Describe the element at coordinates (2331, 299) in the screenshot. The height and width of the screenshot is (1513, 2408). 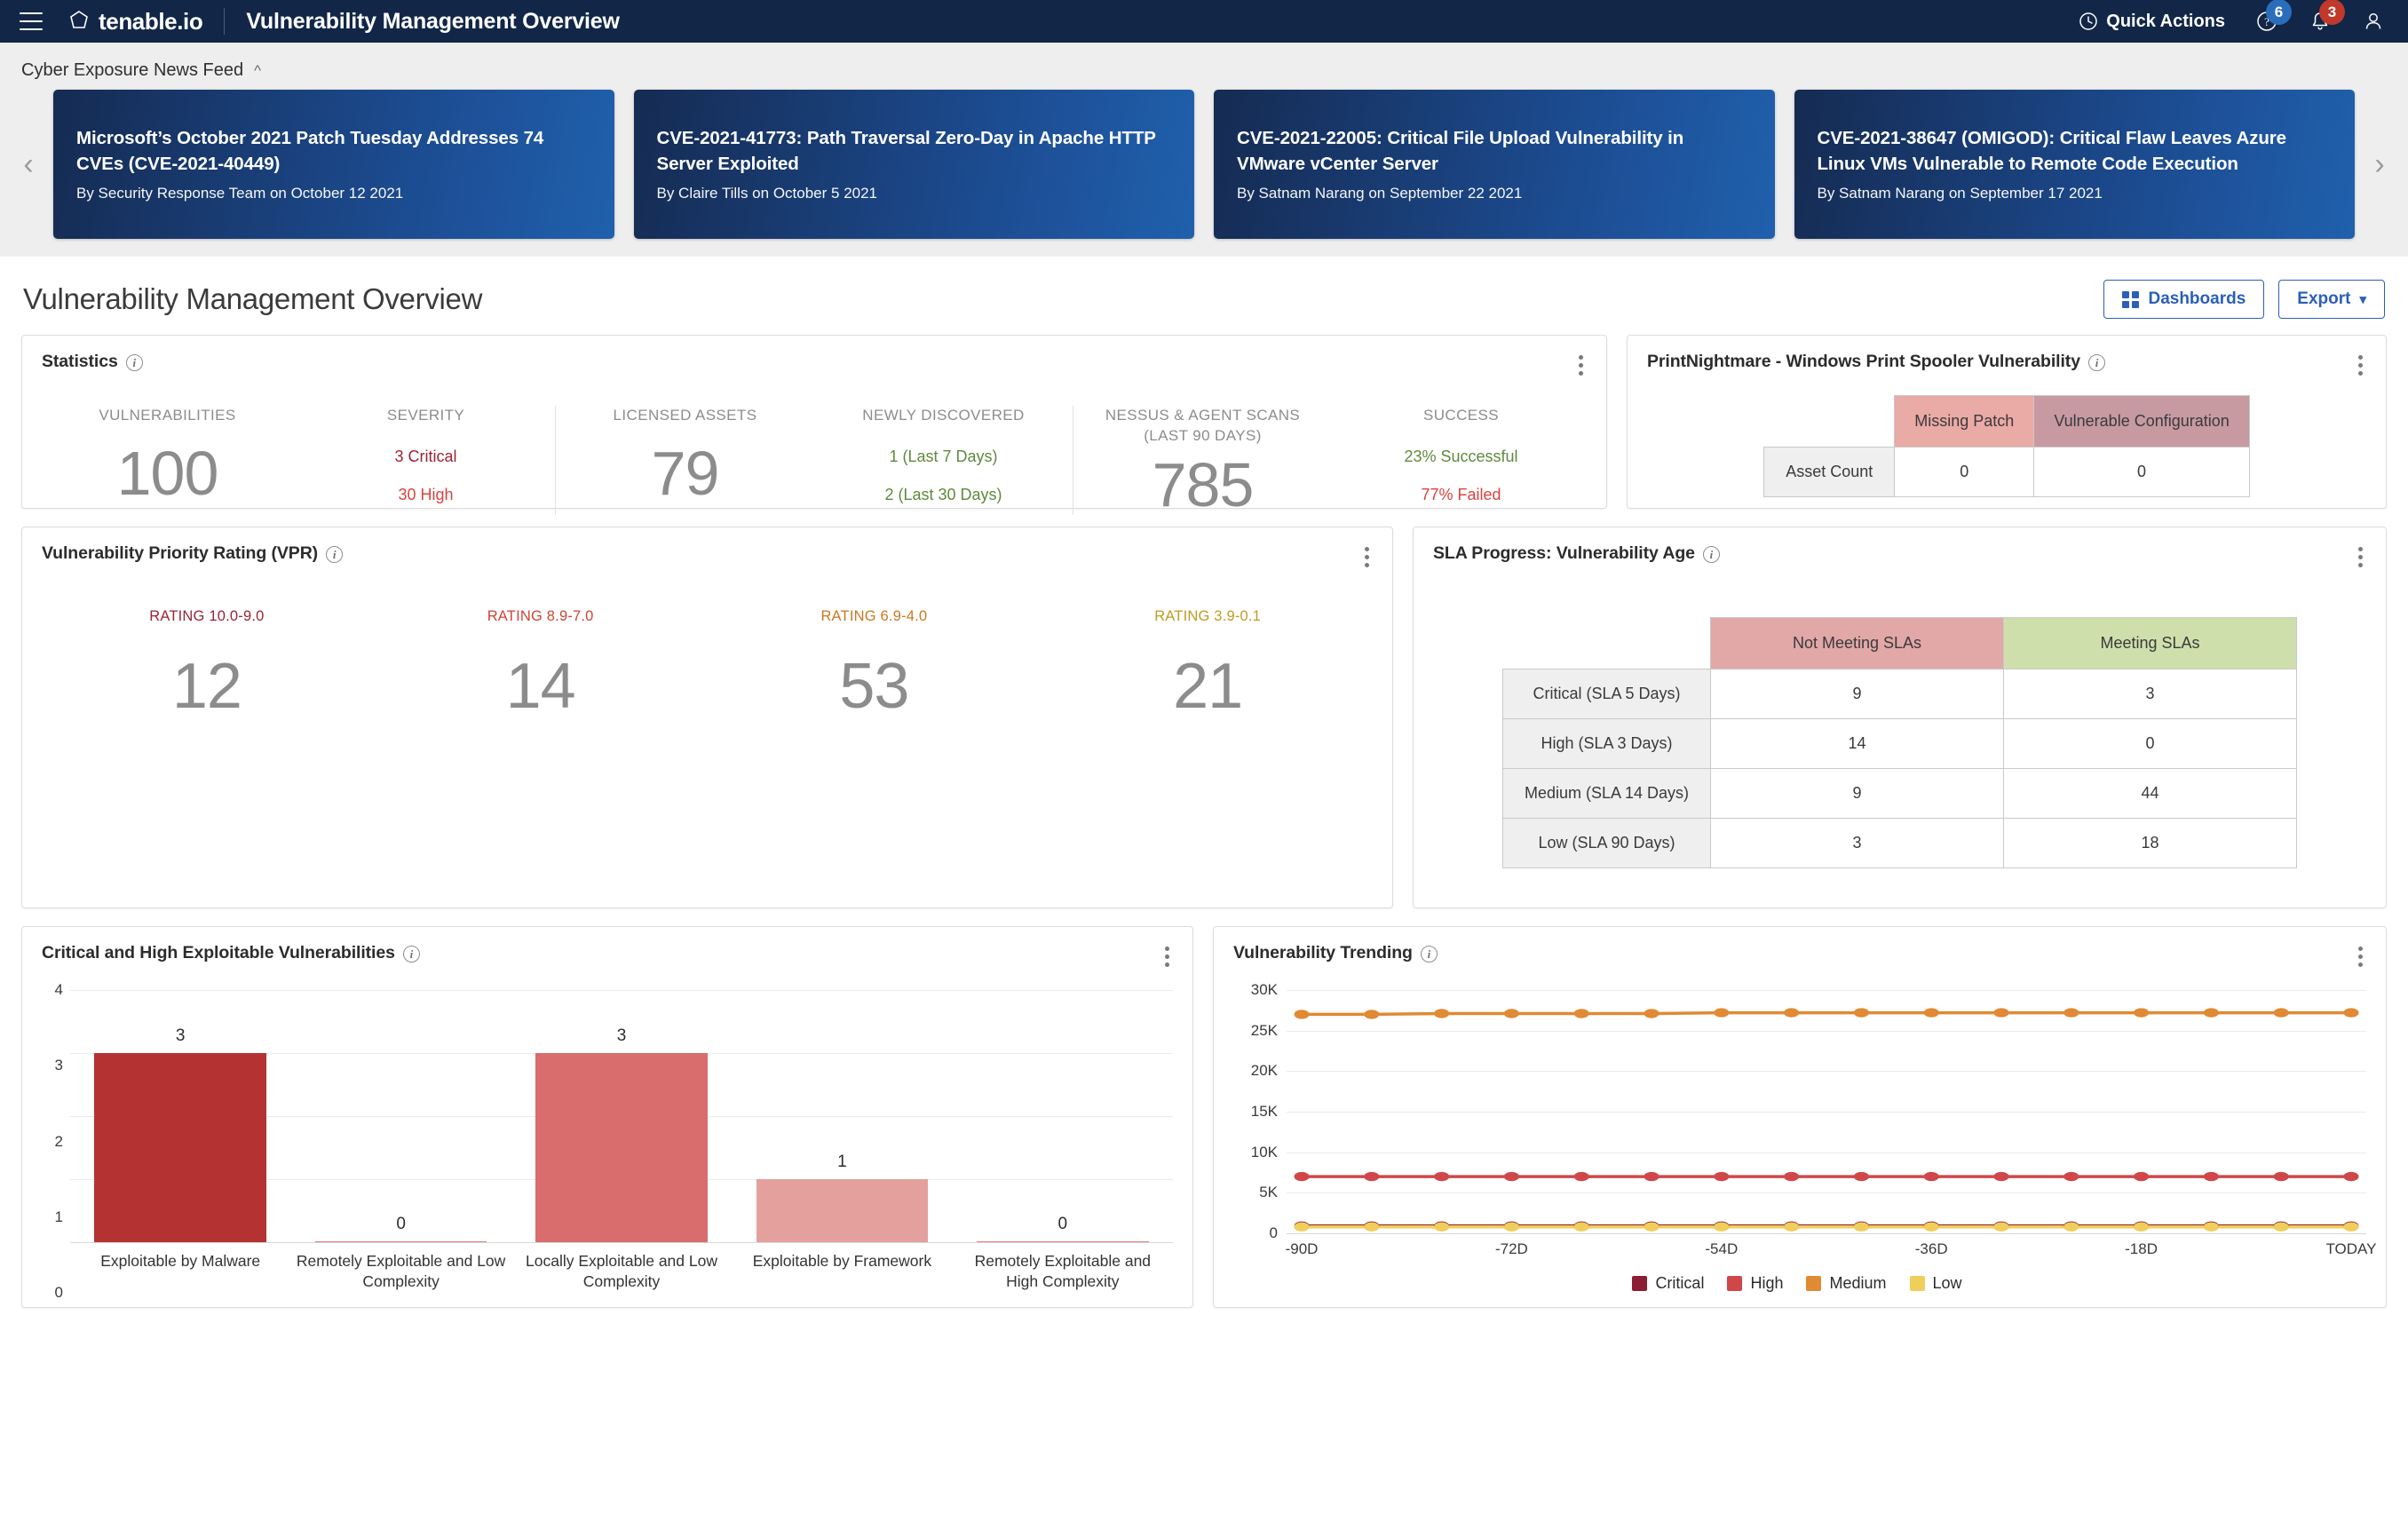
I see `export-button: Export ▾` at that location.